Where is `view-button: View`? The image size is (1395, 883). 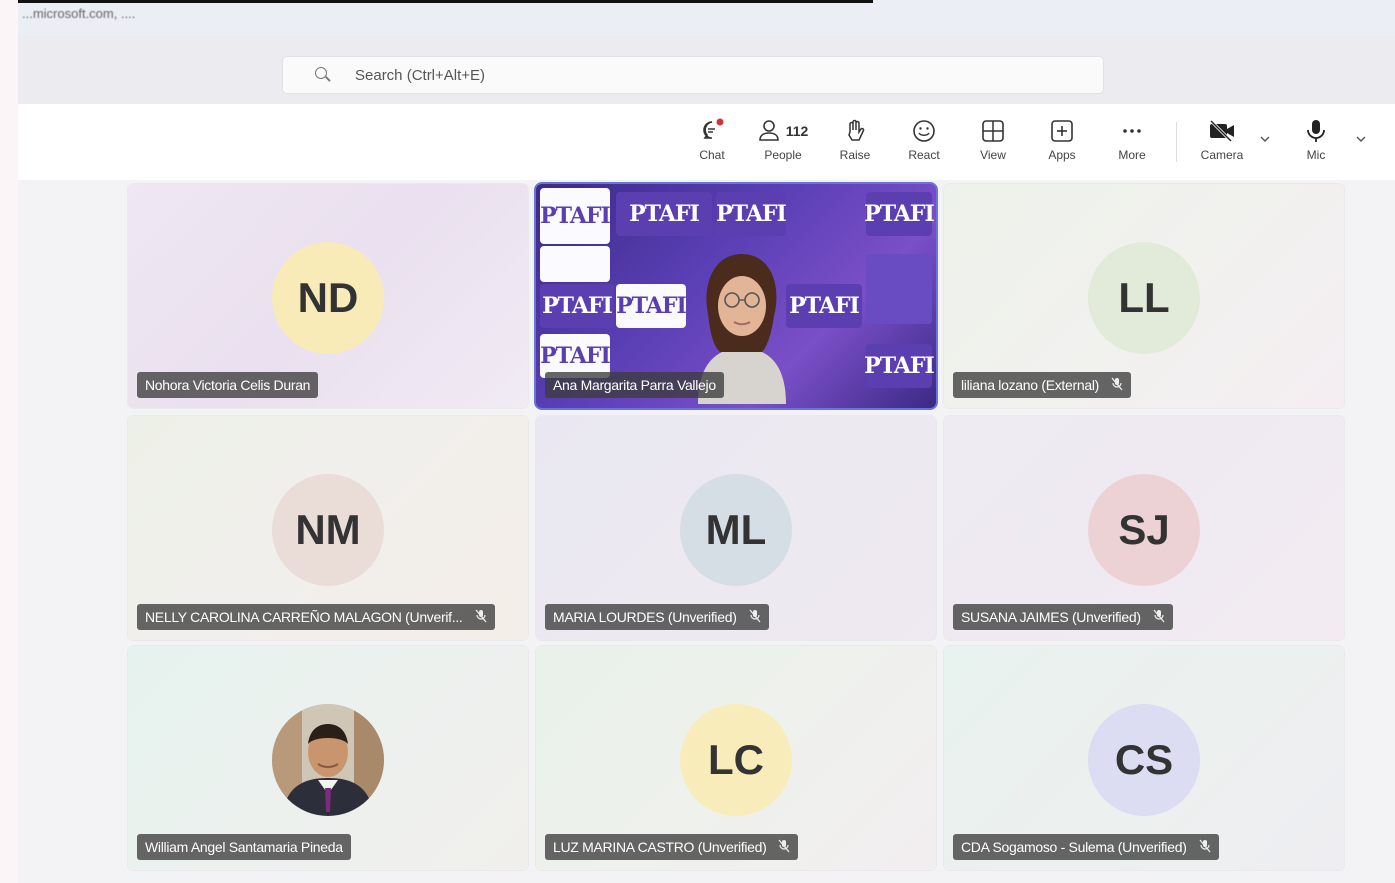
view-button: View is located at coordinates (993, 144).